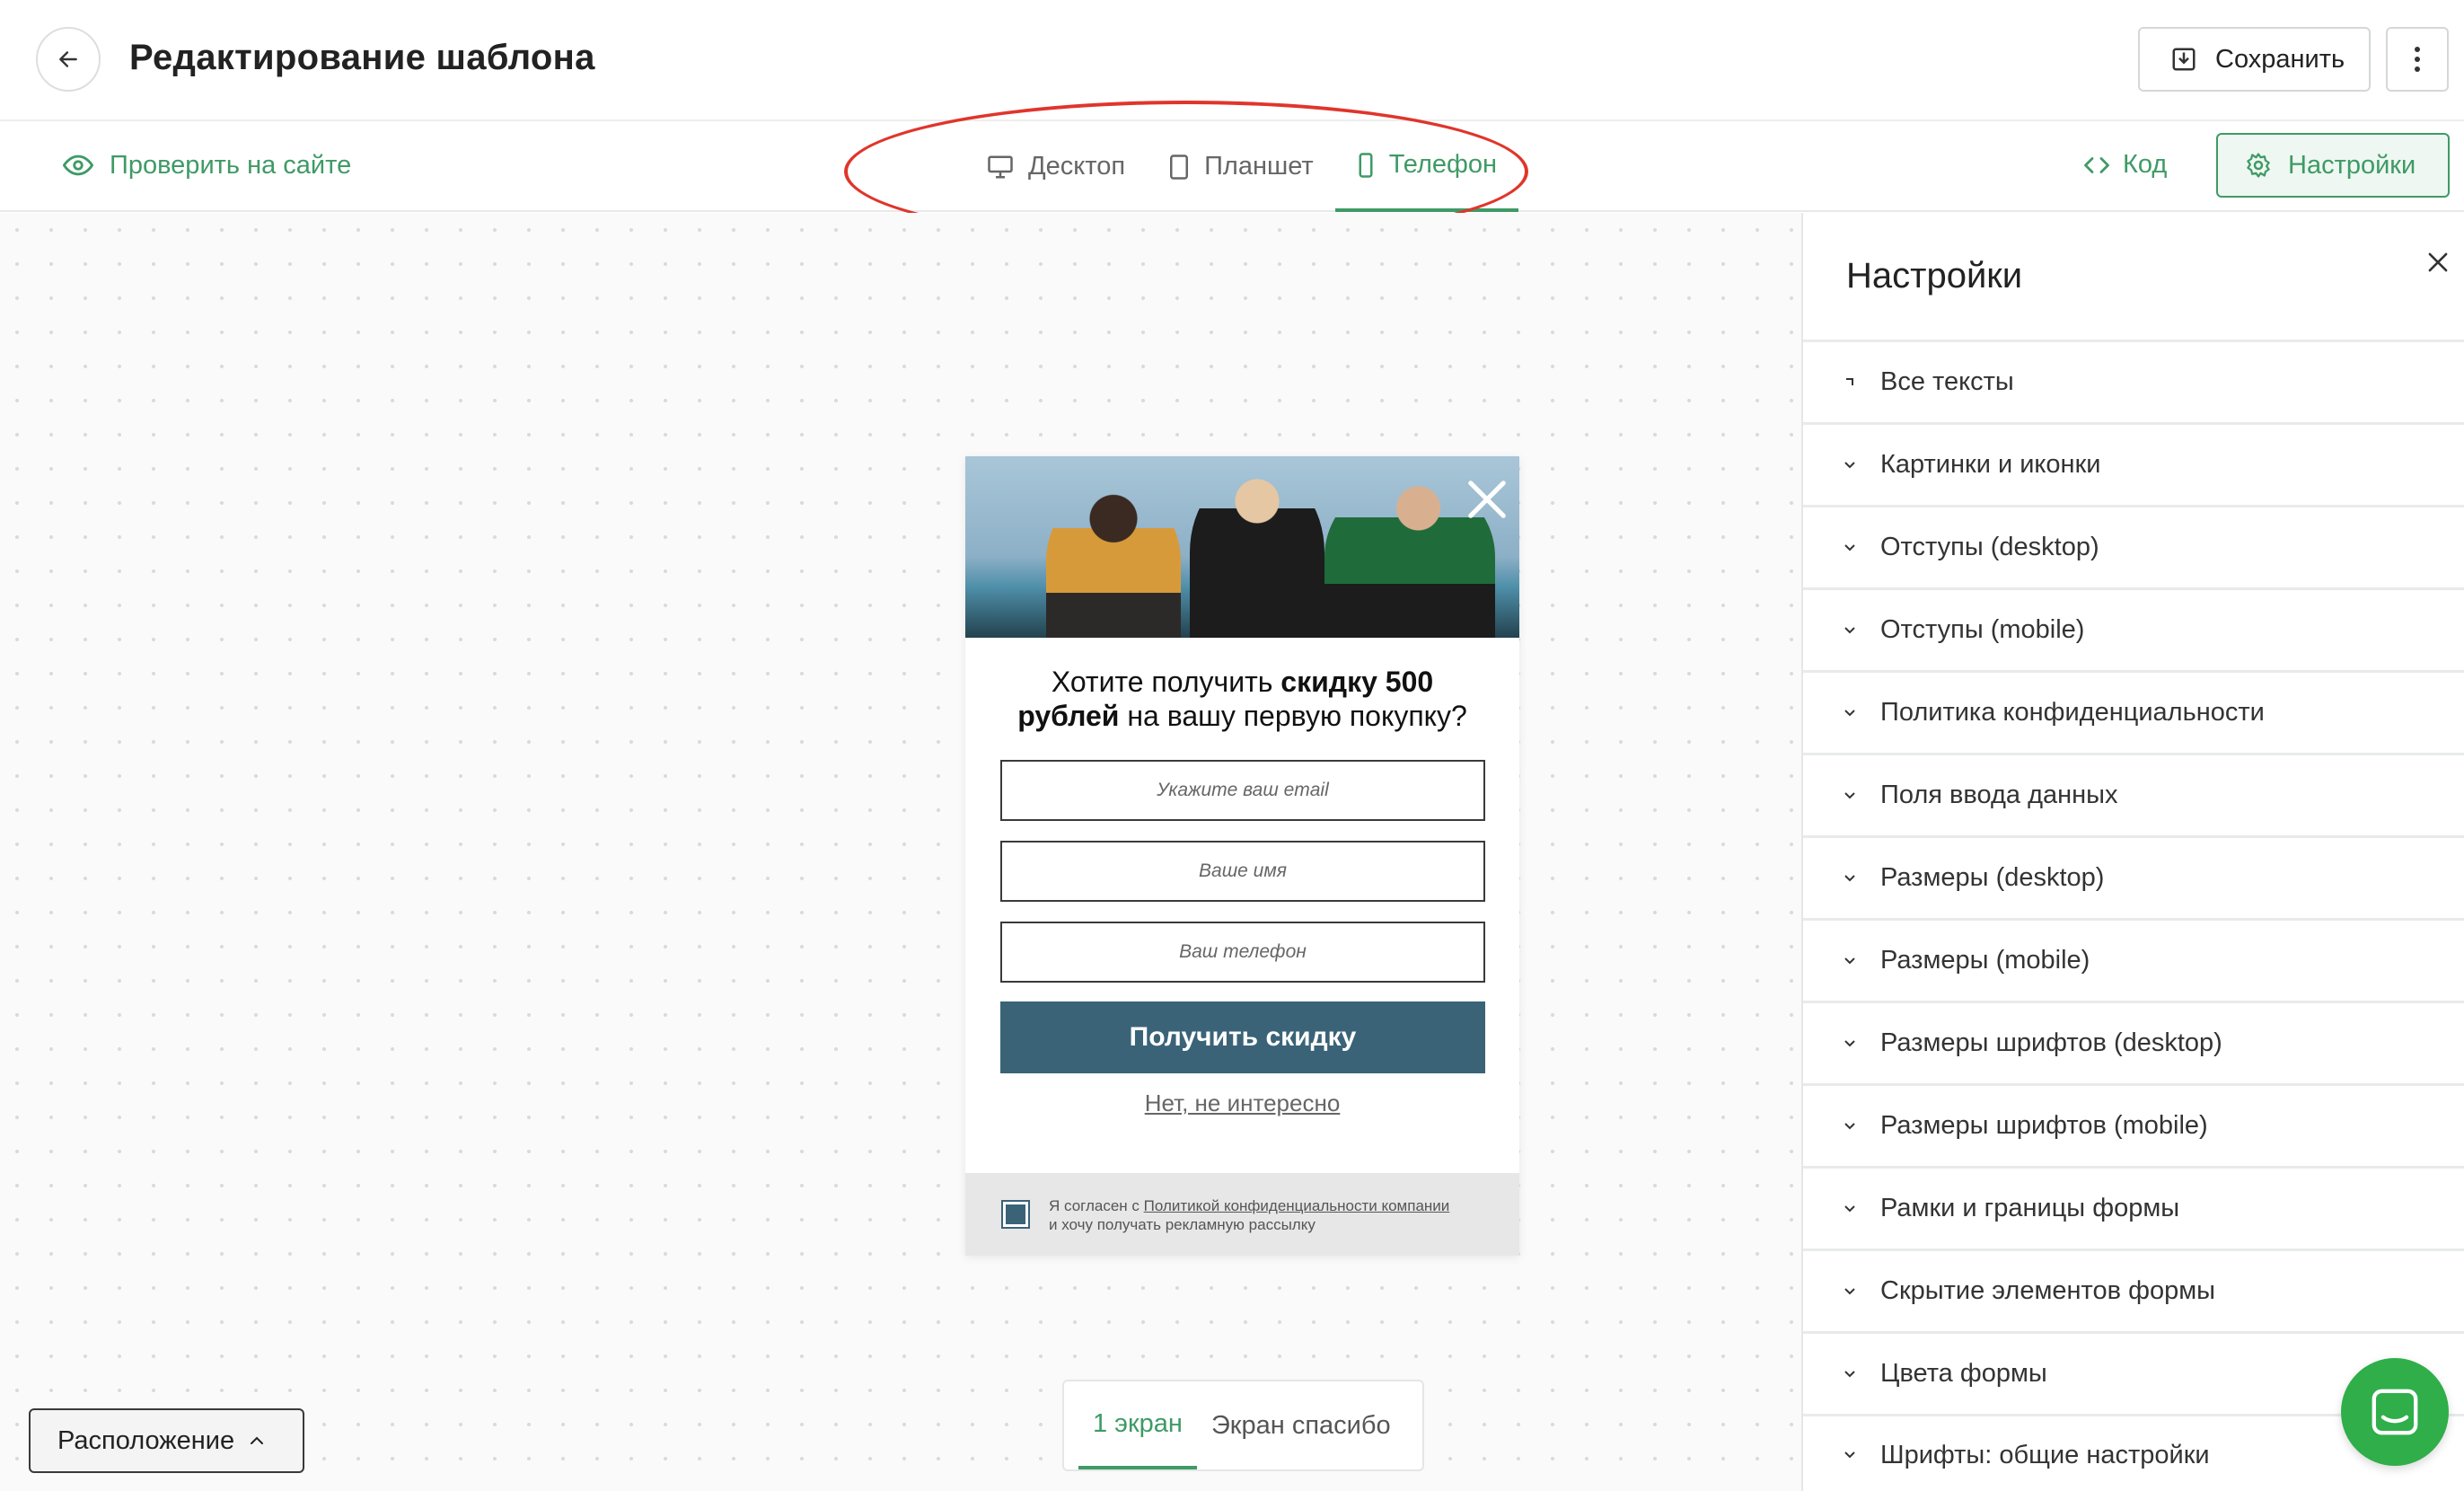 The width and height of the screenshot is (2464, 1491). I want to click on gear-icon, so click(2258, 165).